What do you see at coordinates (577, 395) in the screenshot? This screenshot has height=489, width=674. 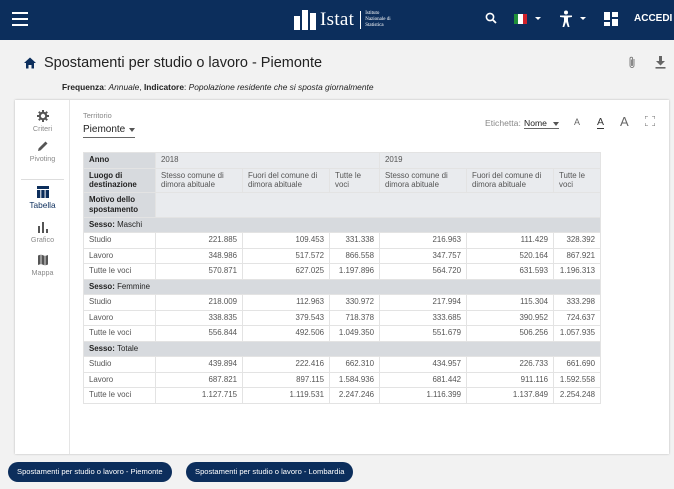 I see `table-cell: 2.254.248` at bounding box center [577, 395].